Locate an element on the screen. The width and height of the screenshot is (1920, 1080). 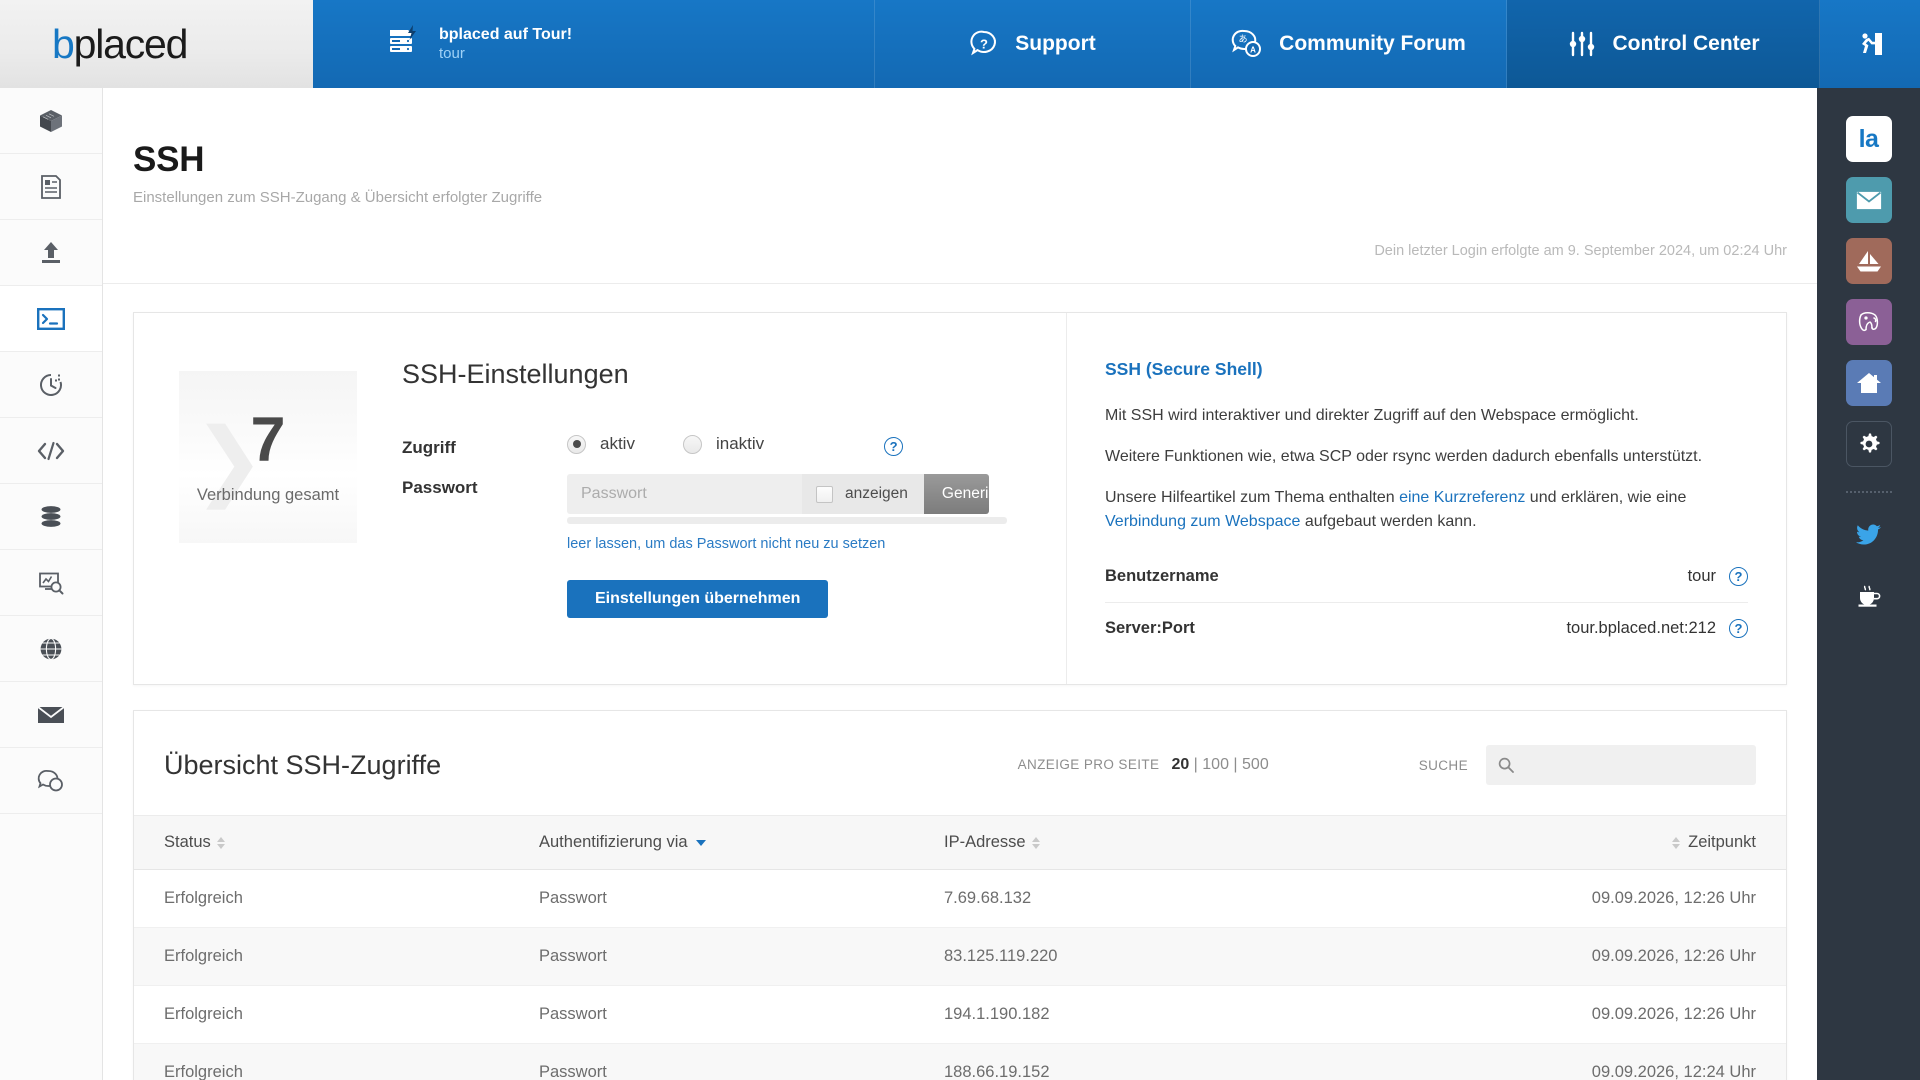
twitter-bird-icon is located at coordinates (1868, 535).